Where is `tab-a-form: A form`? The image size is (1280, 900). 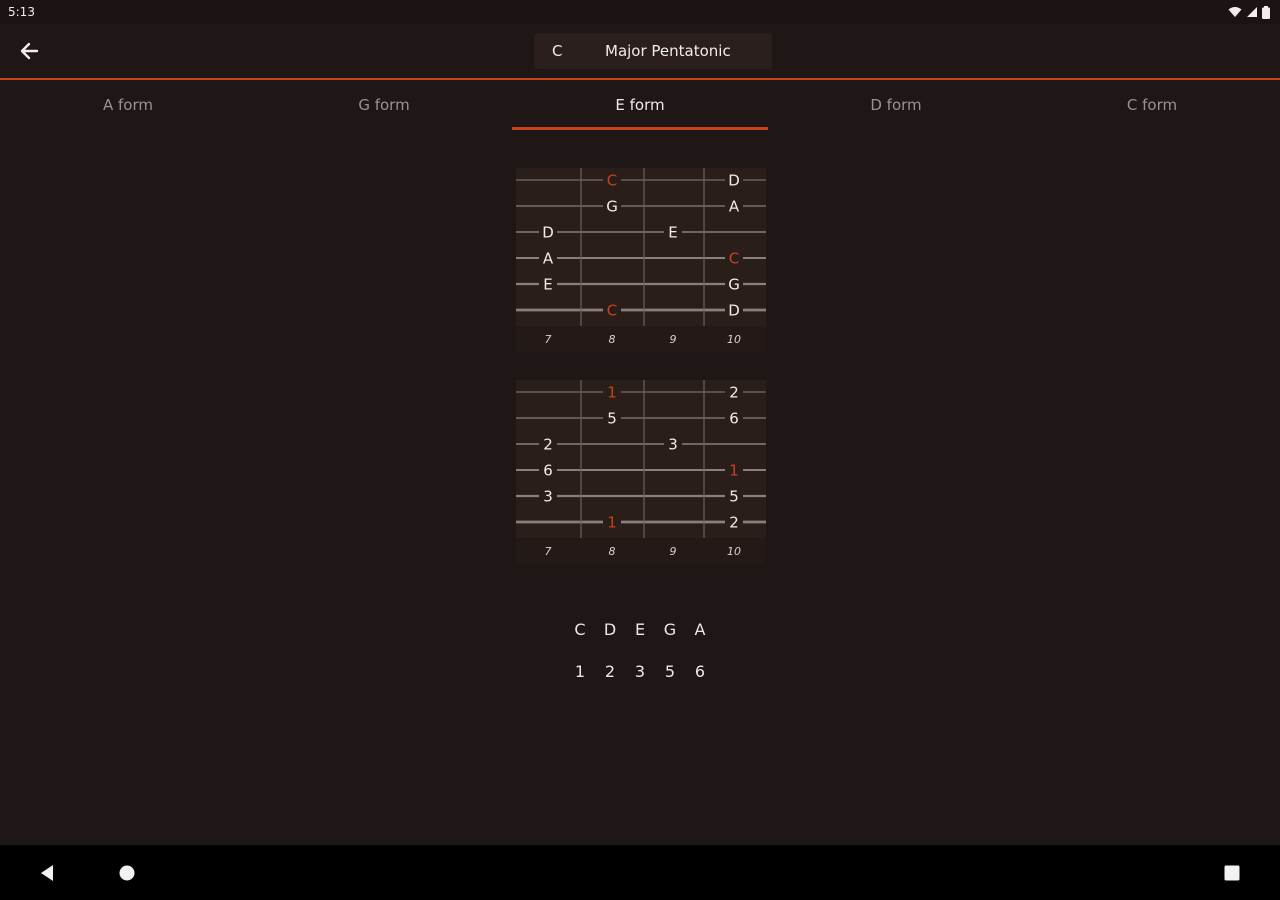
tab-a-form: A form is located at coordinates (128, 105).